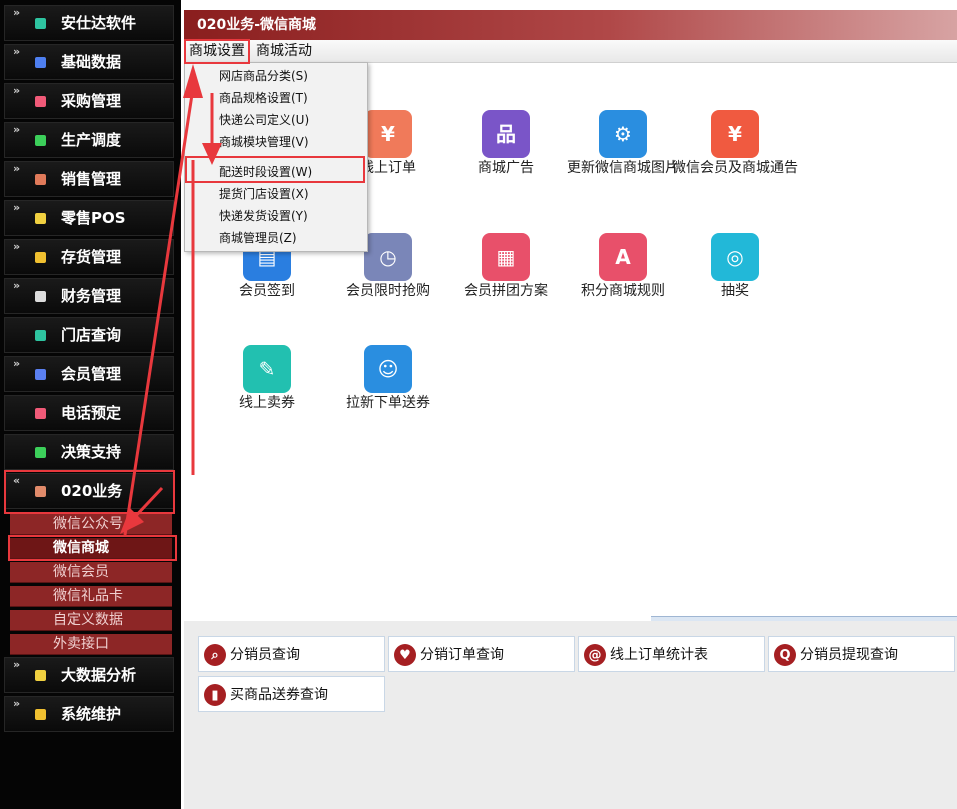 This screenshot has width=957, height=809. What do you see at coordinates (212, 154) in the screenshot?
I see `arrow-head-down-icon` at bounding box center [212, 154].